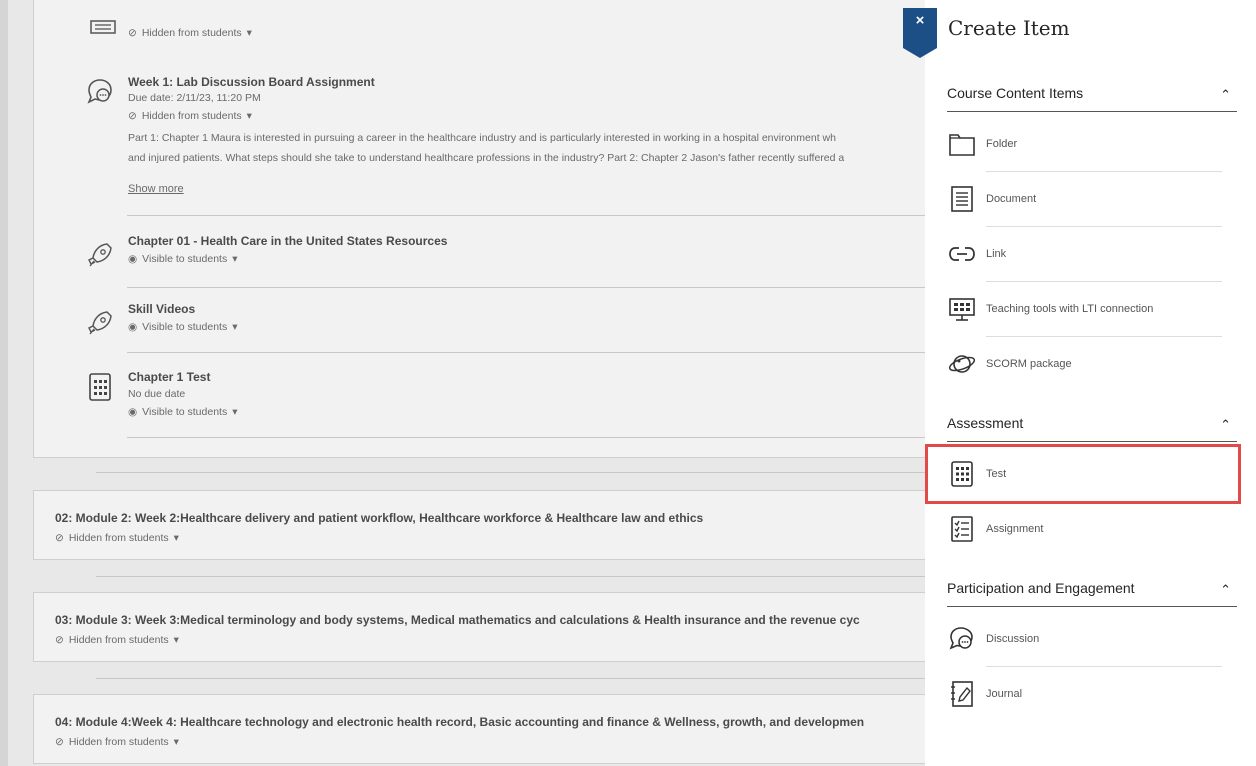 Image resolution: width=1256 pixels, height=766 pixels. I want to click on folder-icon, so click(962, 144).